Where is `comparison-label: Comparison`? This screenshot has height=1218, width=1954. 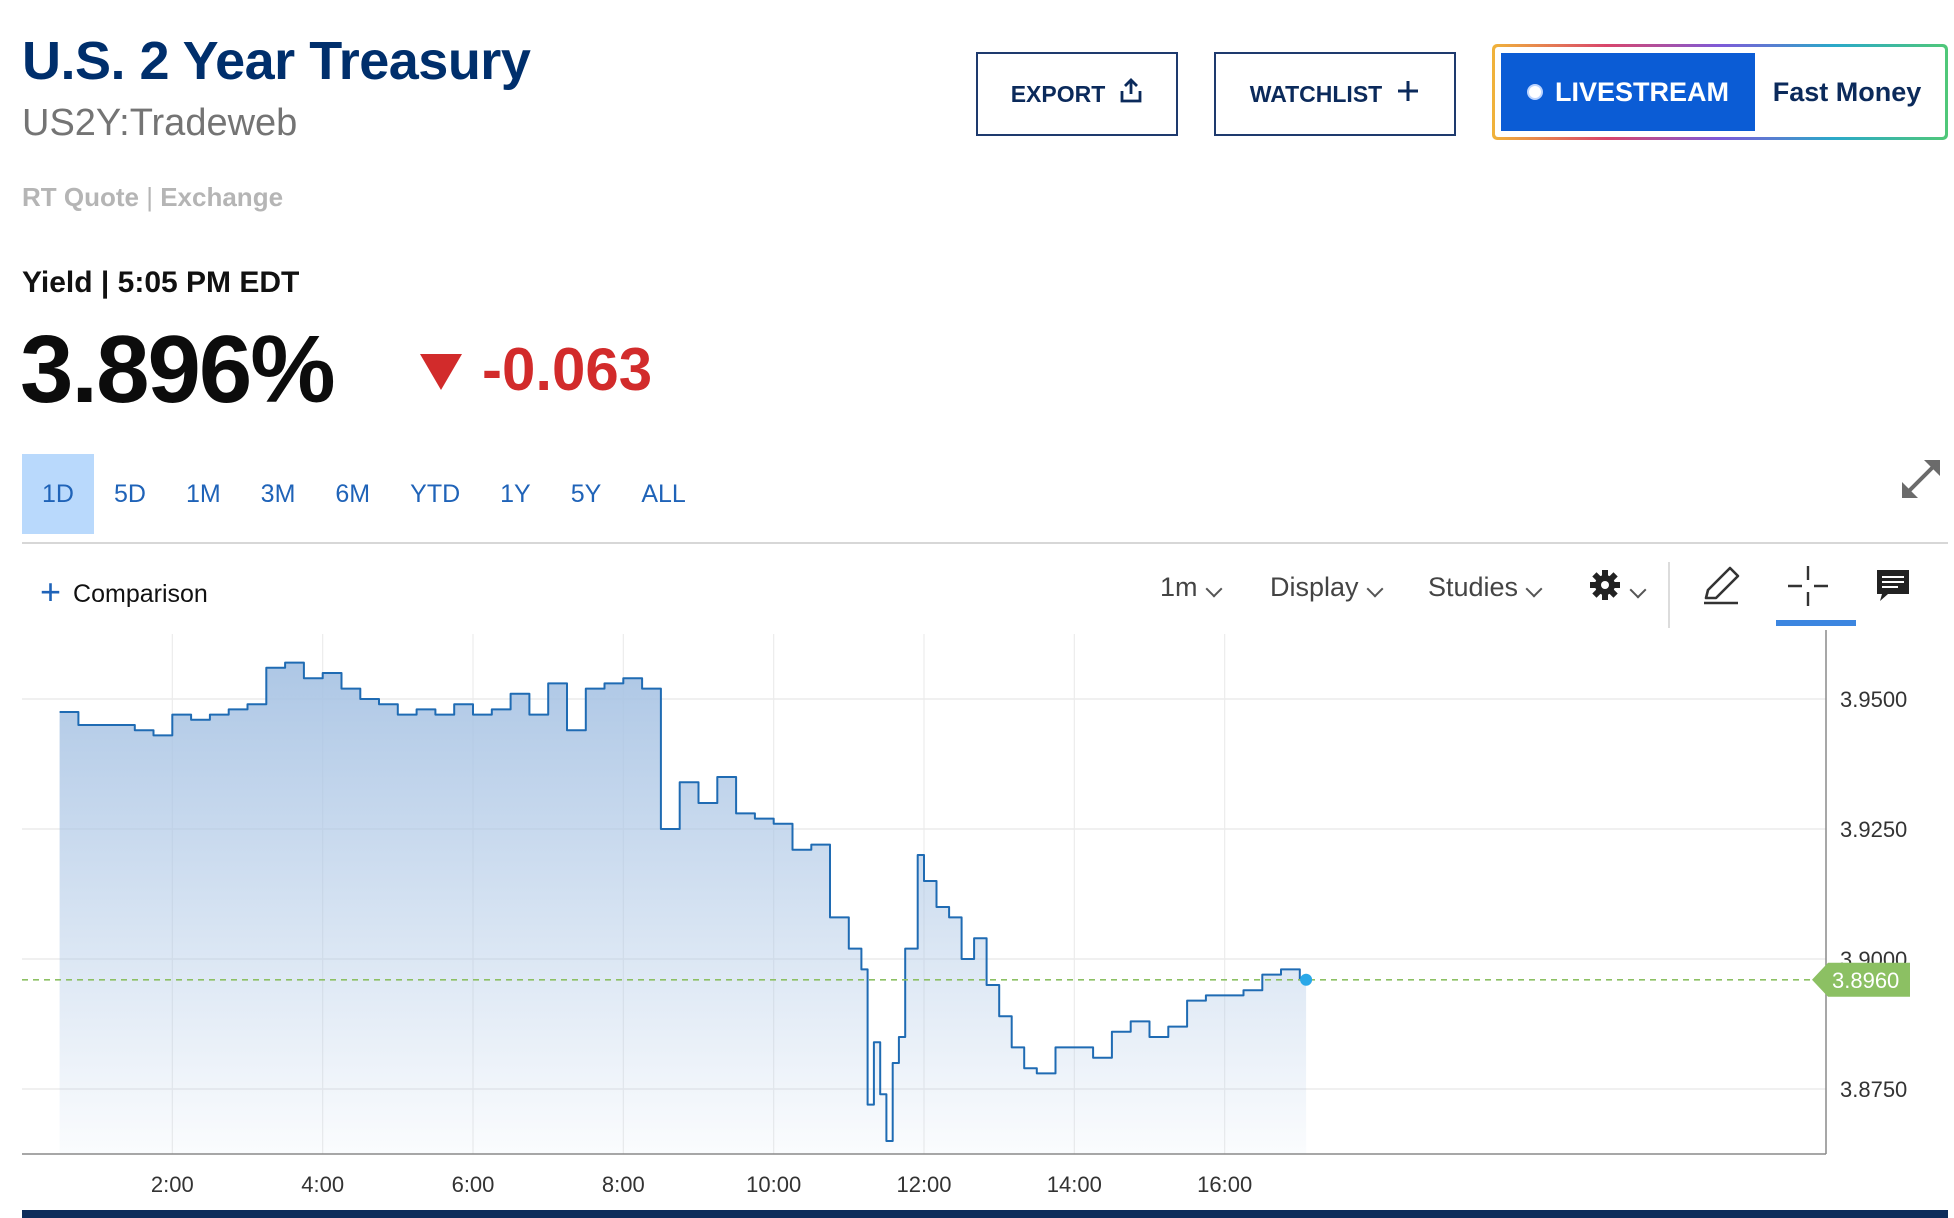 comparison-label: Comparison is located at coordinates (140, 593).